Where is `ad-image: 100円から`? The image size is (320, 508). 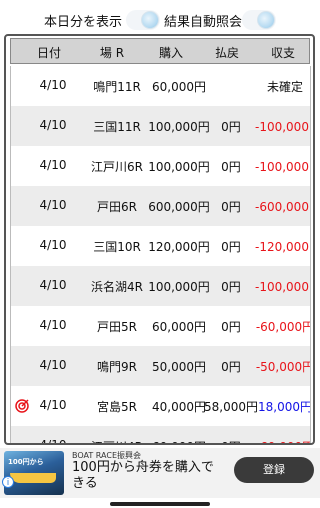
ad-image: 100円から is located at coordinates (34, 473).